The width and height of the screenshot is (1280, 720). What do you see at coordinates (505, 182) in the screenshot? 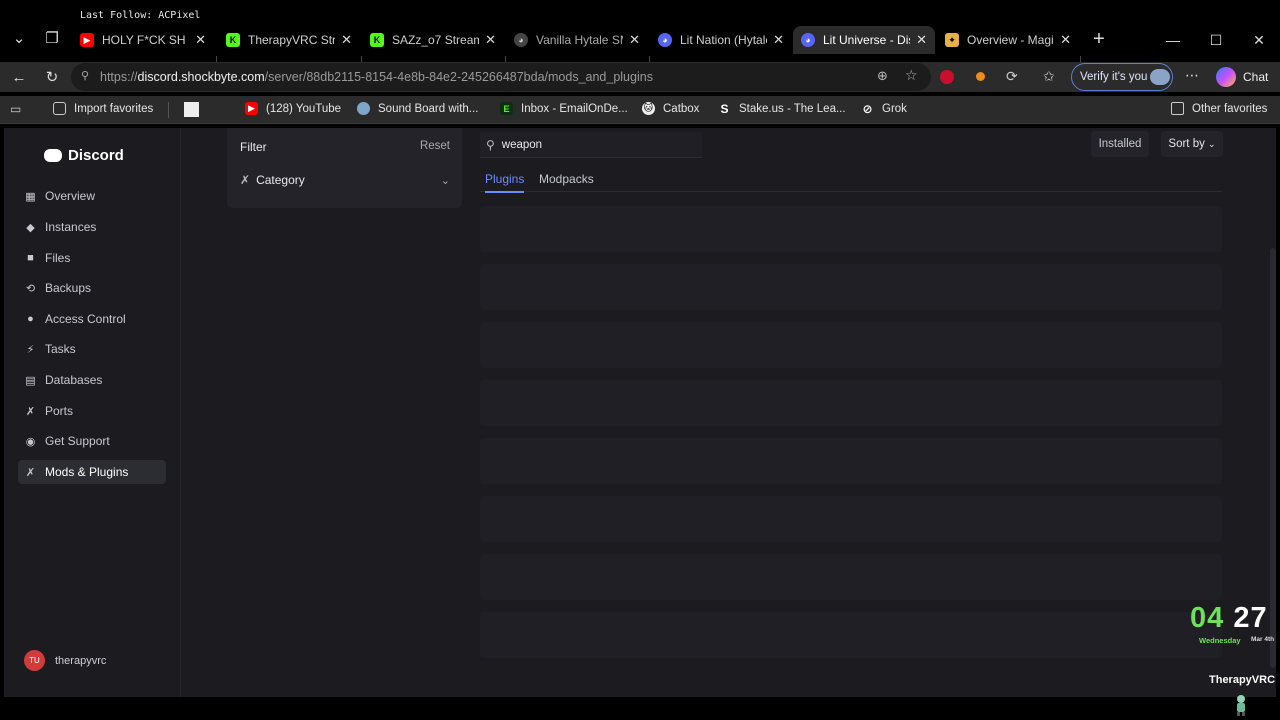
I see `tab-plugins: Plugins` at bounding box center [505, 182].